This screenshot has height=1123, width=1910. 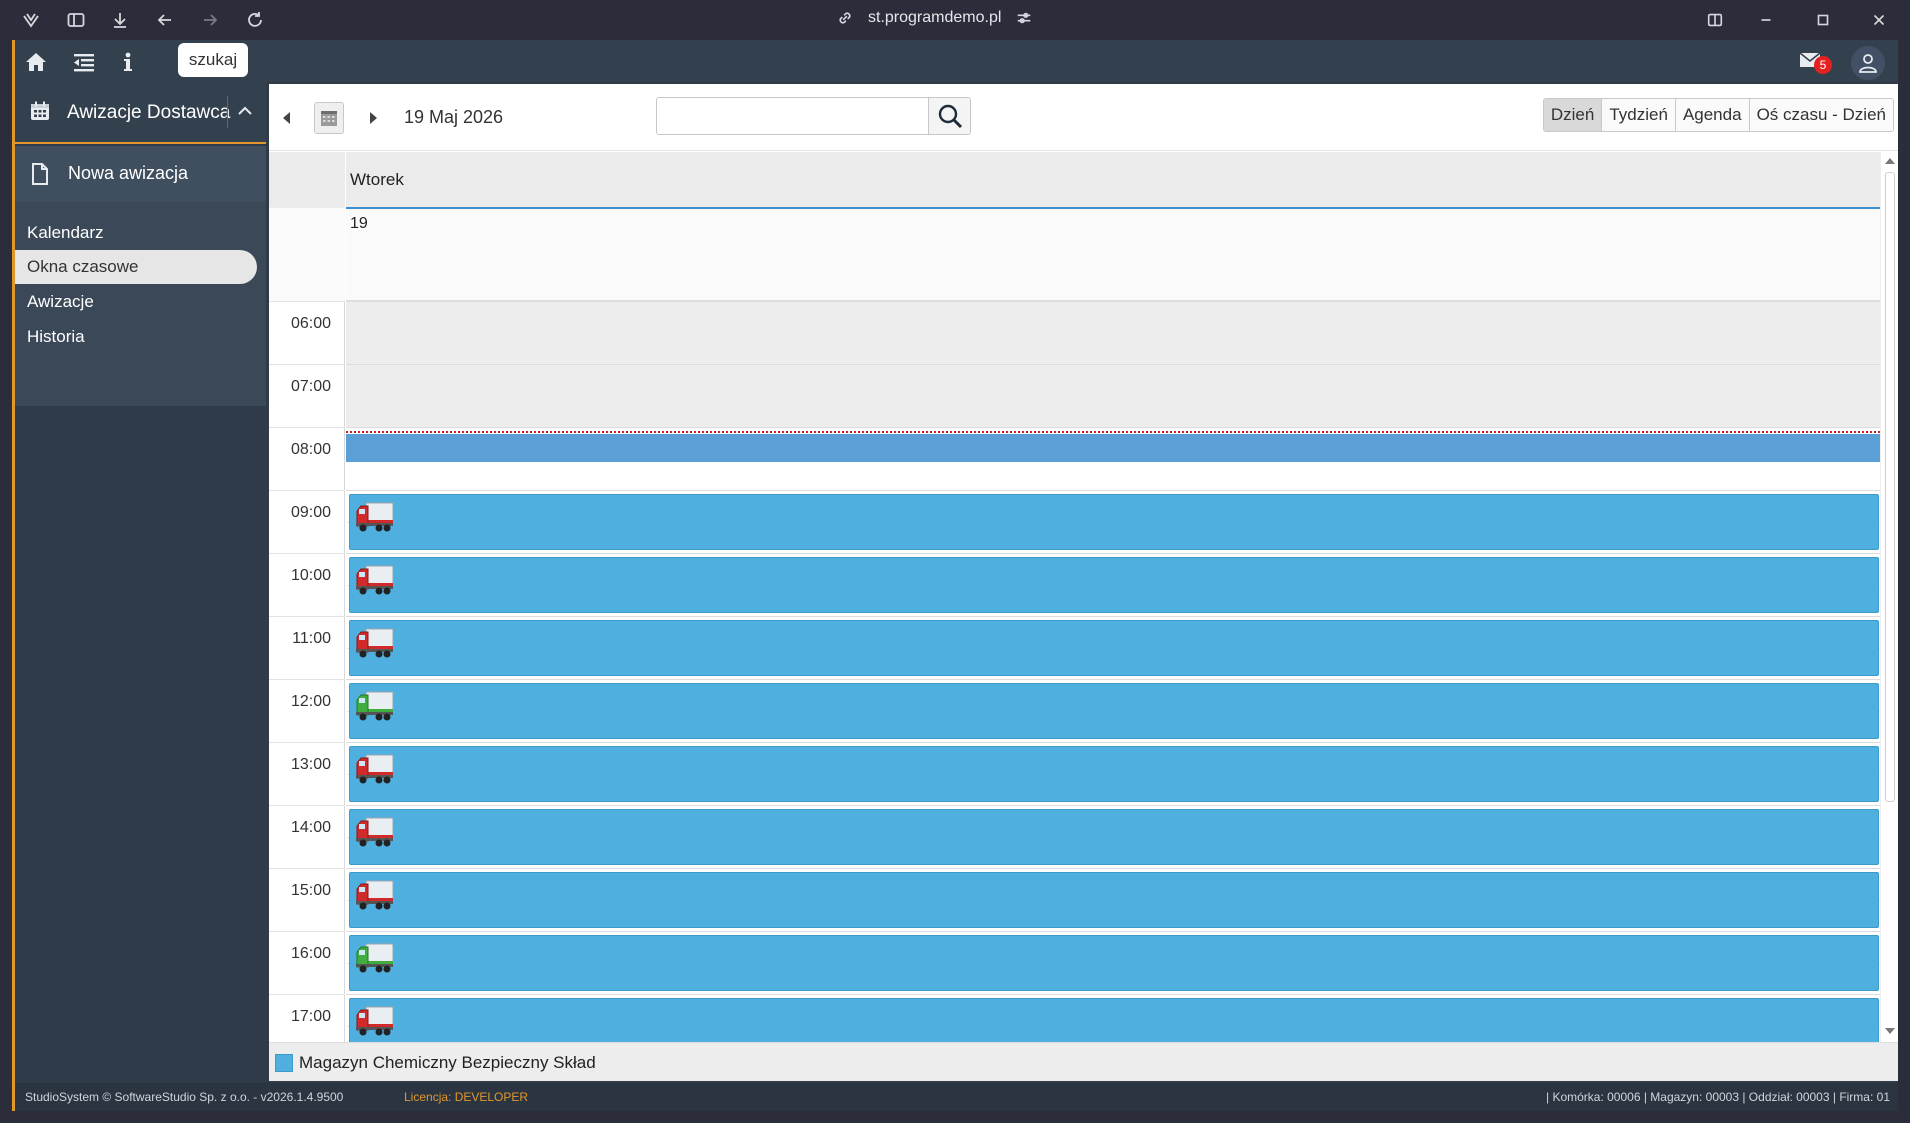 What do you see at coordinates (429, 1097) in the screenshot?
I see `license-prefix: Licencja:` at bounding box center [429, 1097].